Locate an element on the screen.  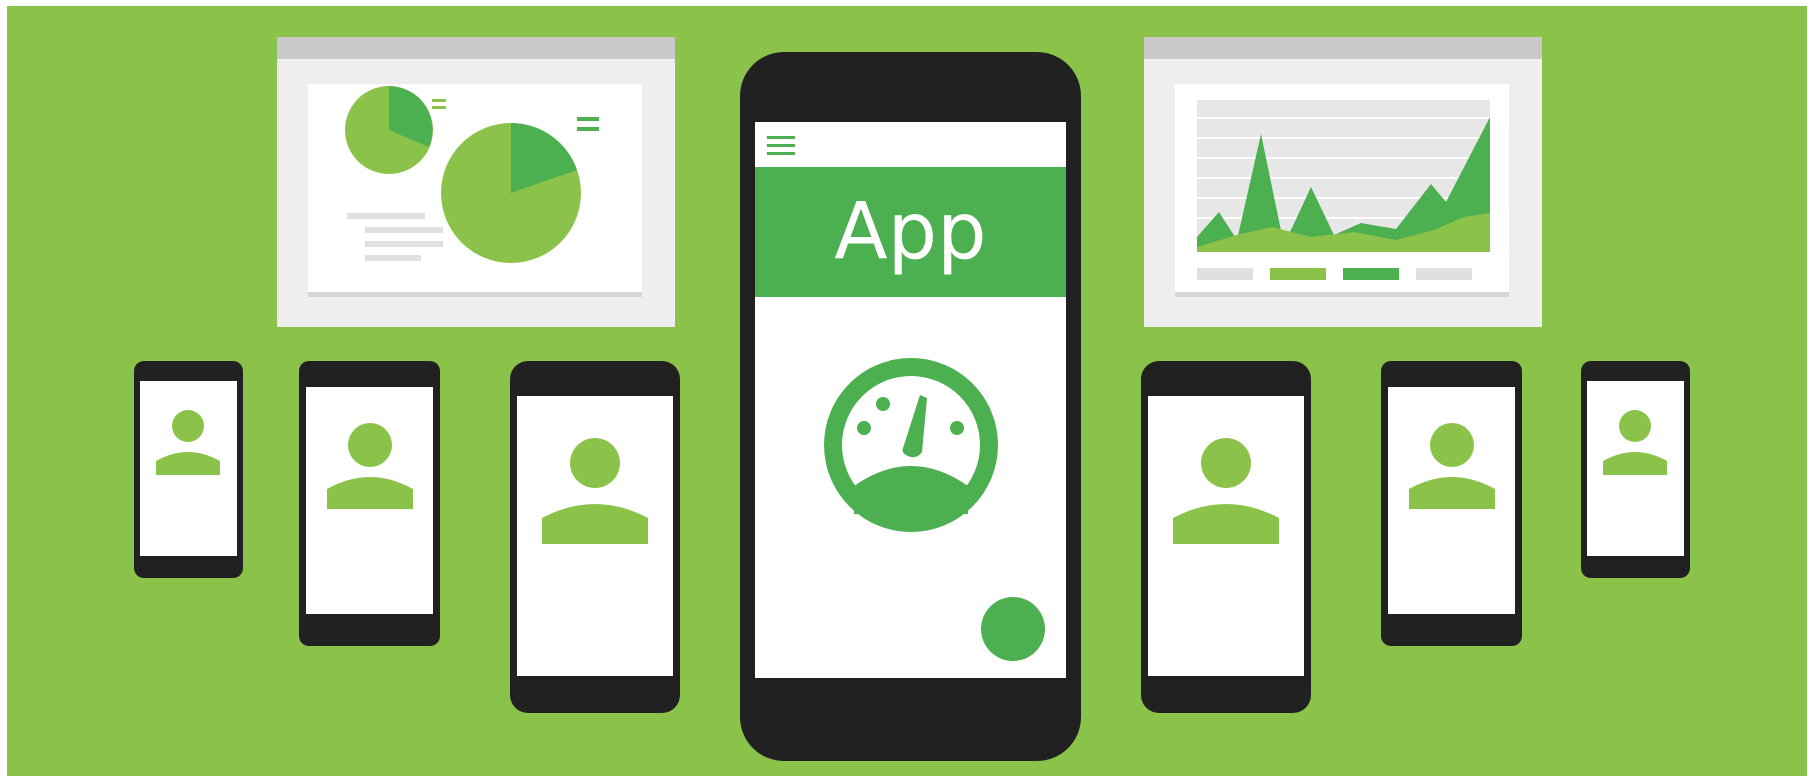
app-header-bar: App is located at coordinates (910, 232).